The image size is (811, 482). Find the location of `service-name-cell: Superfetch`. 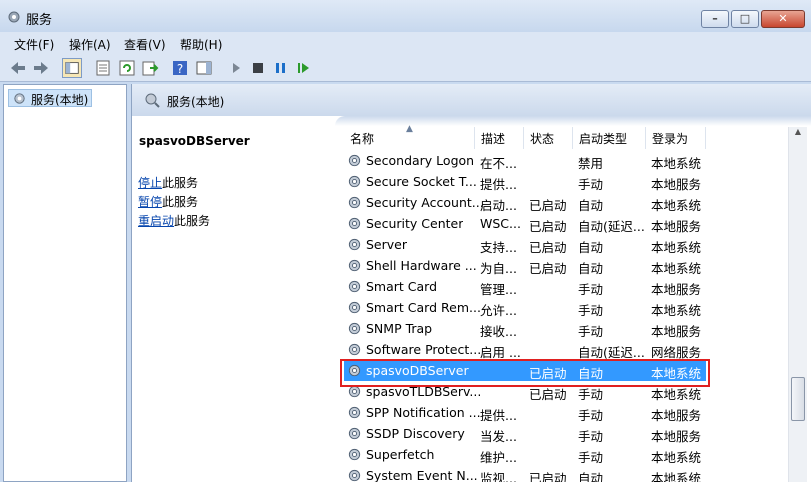

service-name-cell: Superfetch is located at coordinates (400, 454).